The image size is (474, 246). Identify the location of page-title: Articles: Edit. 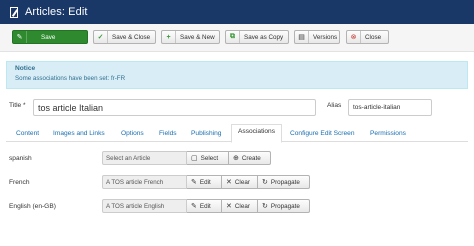
(56, 12).